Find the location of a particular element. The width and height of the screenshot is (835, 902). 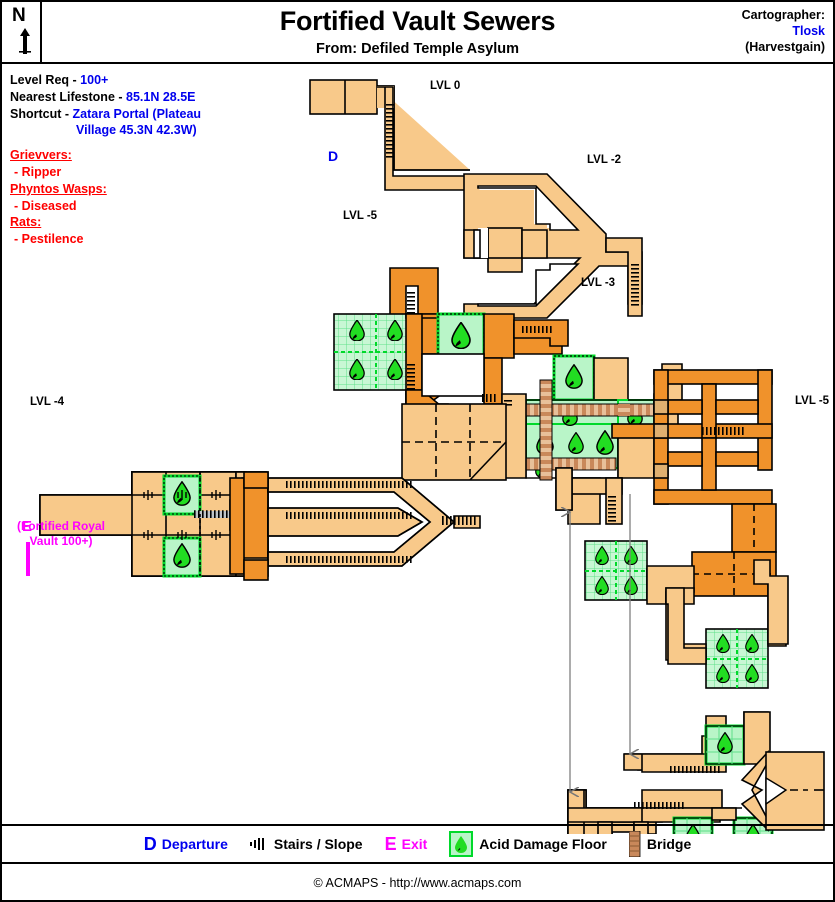

acid-room-cluster-lower-left is located at coordinates (616, 570).